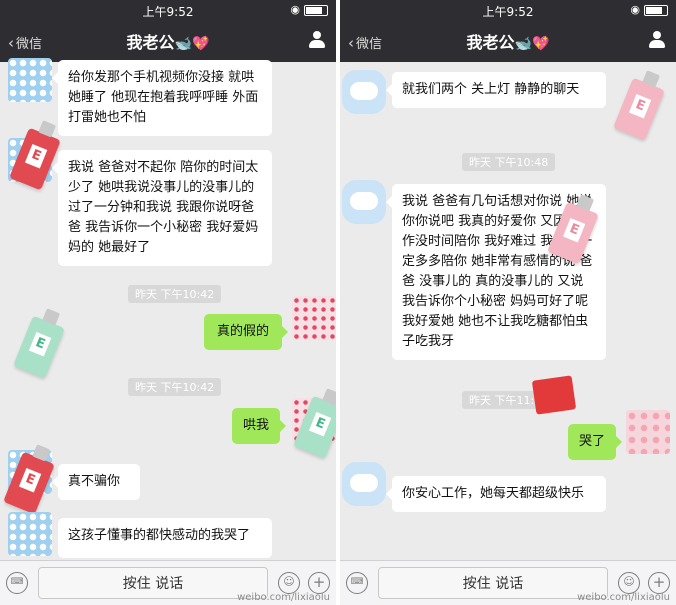 The width and height of the screenshot is (676, 605). What do you see at coordinates (165, 538) in the screenshot?
I see `message-bubble: 这孩子懂事的都快感动的我哭了` at bounding box center [165, 538].